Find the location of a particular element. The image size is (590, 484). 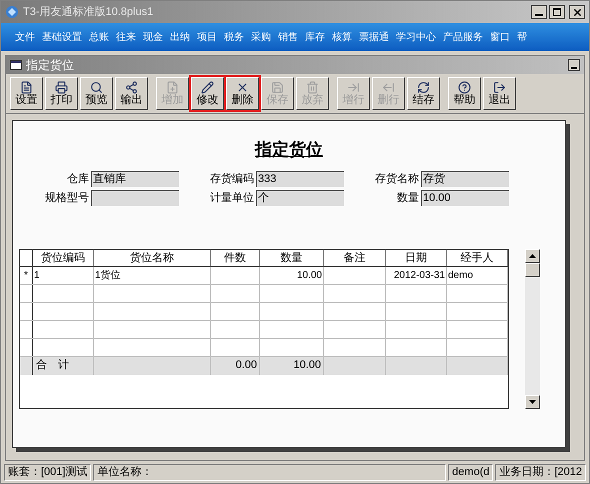

menu-item: 总账 is located at coordinates (99, 37).